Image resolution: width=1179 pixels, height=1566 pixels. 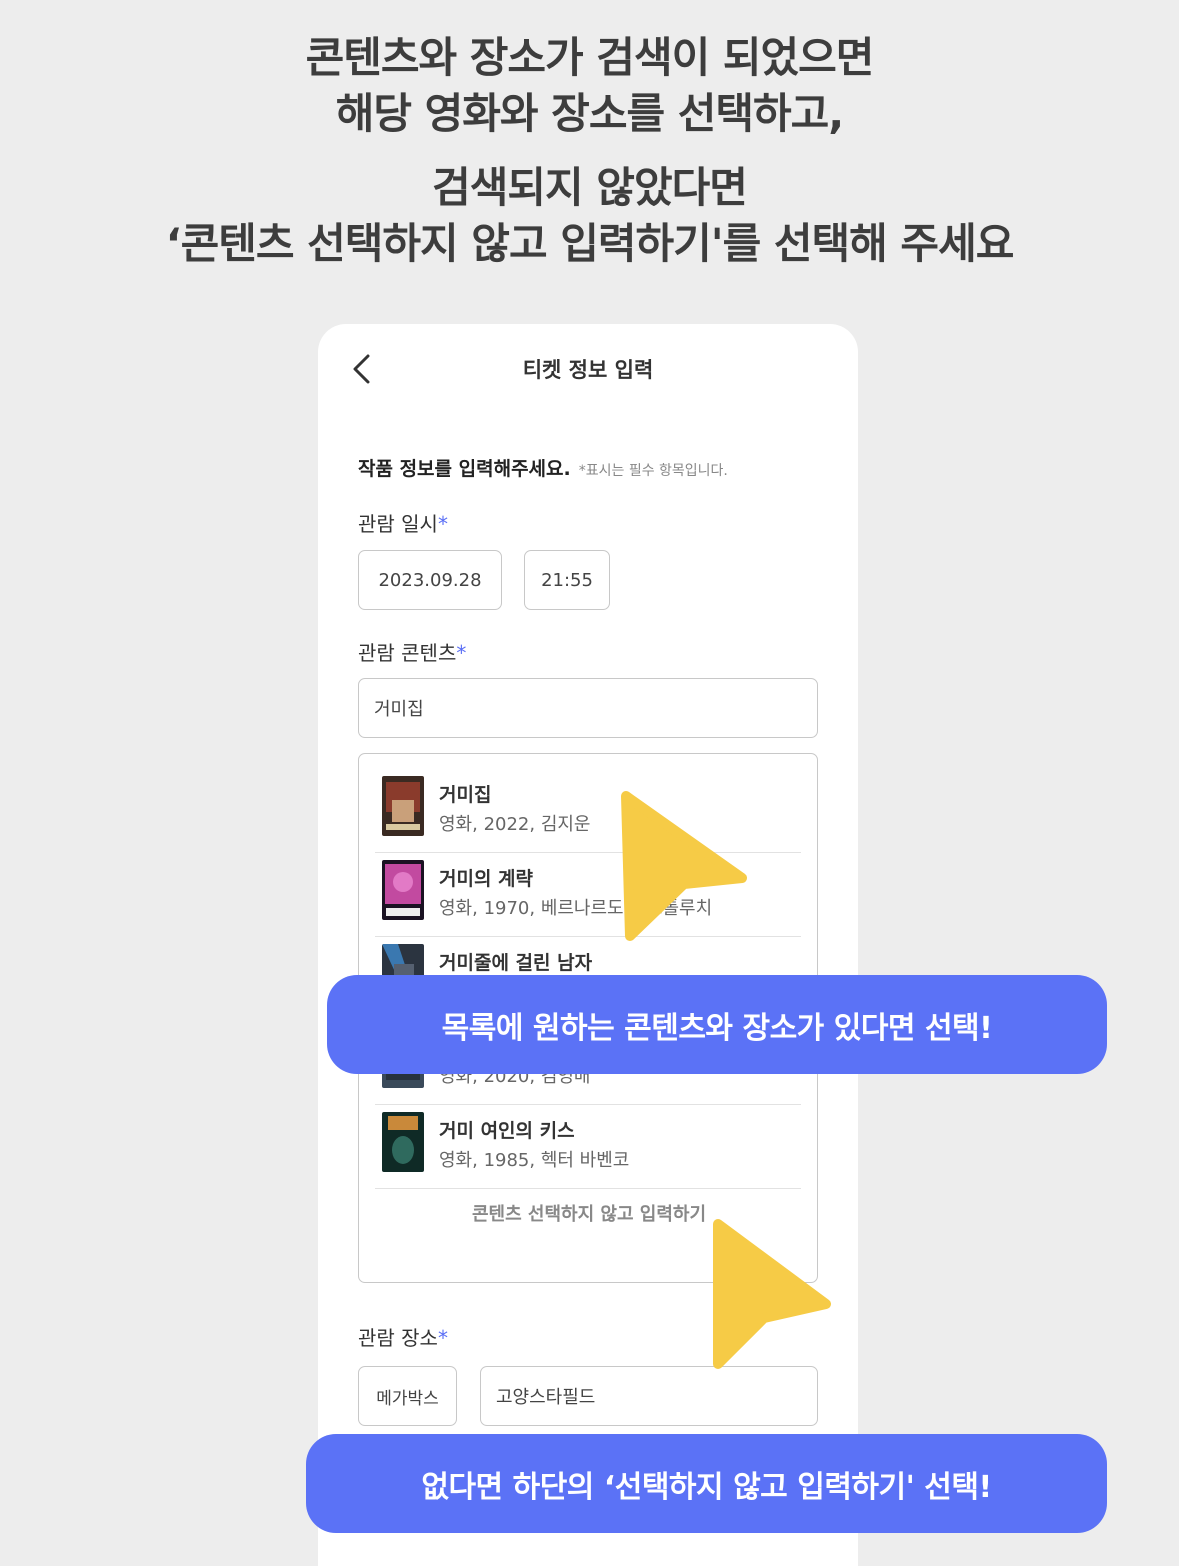 I want to click on headline-bottom: 검색되지 않았다면 ‘콘텐츠 선택하지 않고 입력하기'를 선택해 주세요, so click(x=589, y=216).